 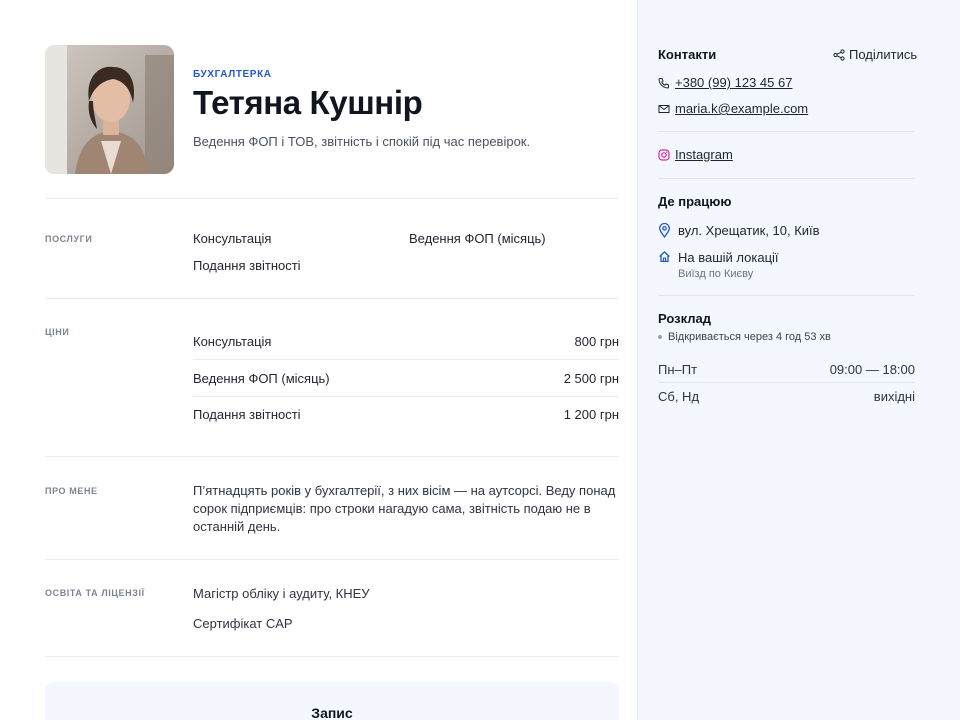 What do you see at coordinates (232, 74) in the screenshot?
I see `profile-category: БУХГАЛТЕРКА` at bounding box center [232, 74].